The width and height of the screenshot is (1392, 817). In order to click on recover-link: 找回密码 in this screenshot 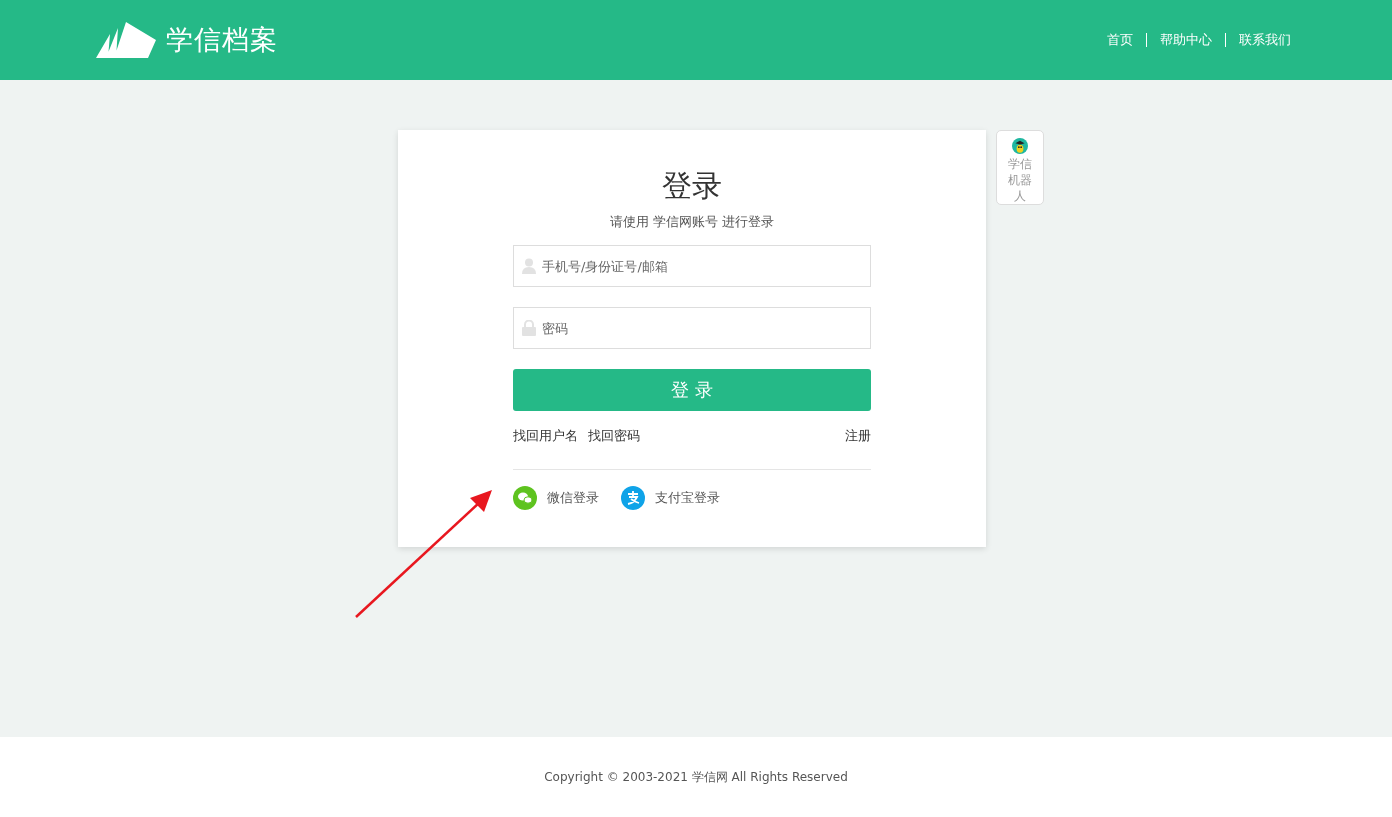, I will do `click(614, 436)`.